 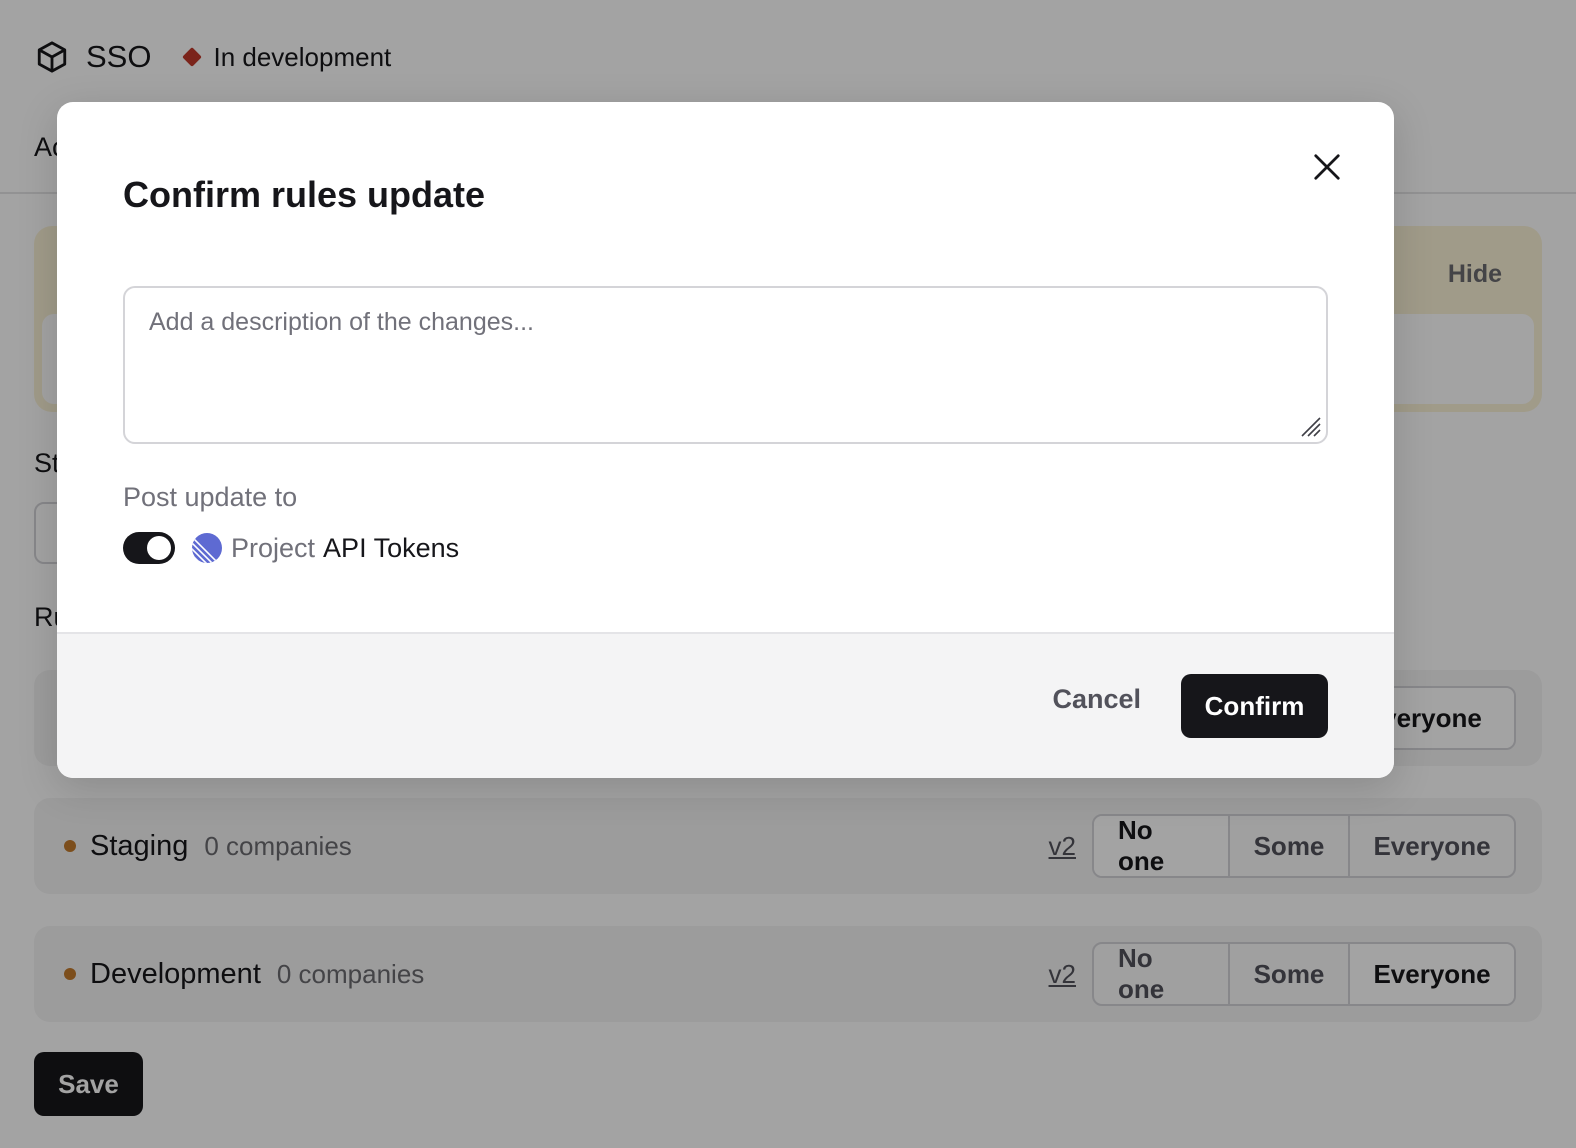 I want to click on post-update-target: Project API Tokens, so click(x=291, y=548).